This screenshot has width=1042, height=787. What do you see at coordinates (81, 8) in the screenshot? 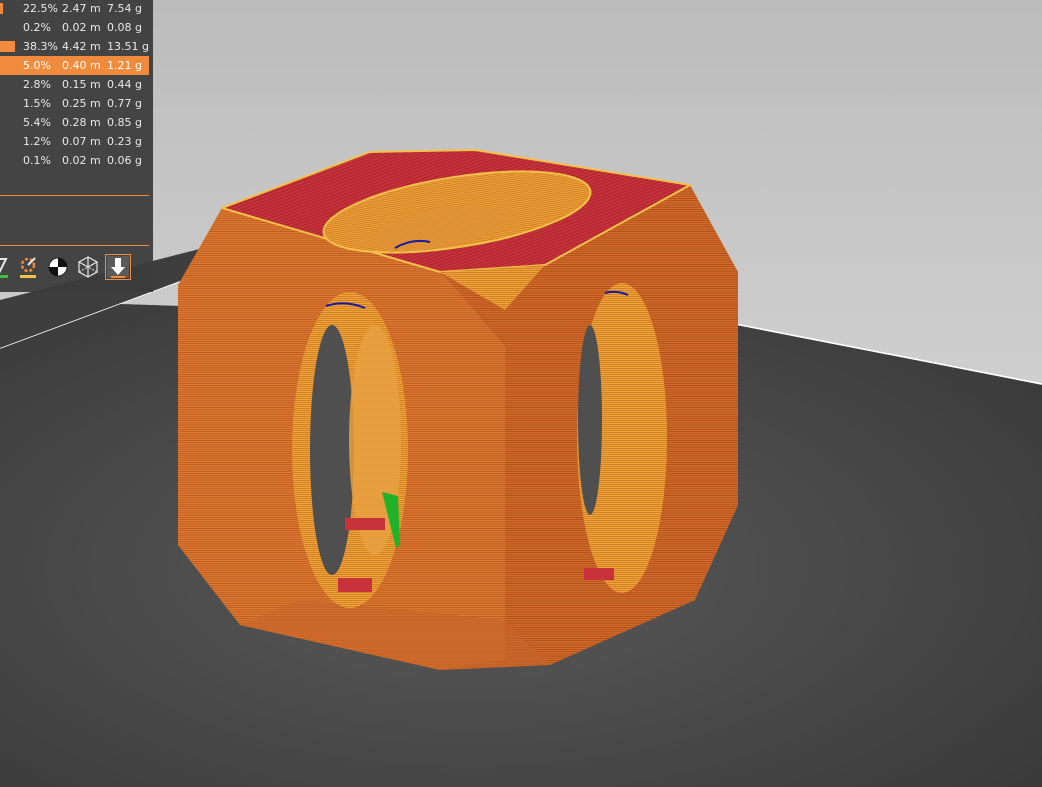
I see `legend-length: 2.47 m` at bounding box center [81, 8].